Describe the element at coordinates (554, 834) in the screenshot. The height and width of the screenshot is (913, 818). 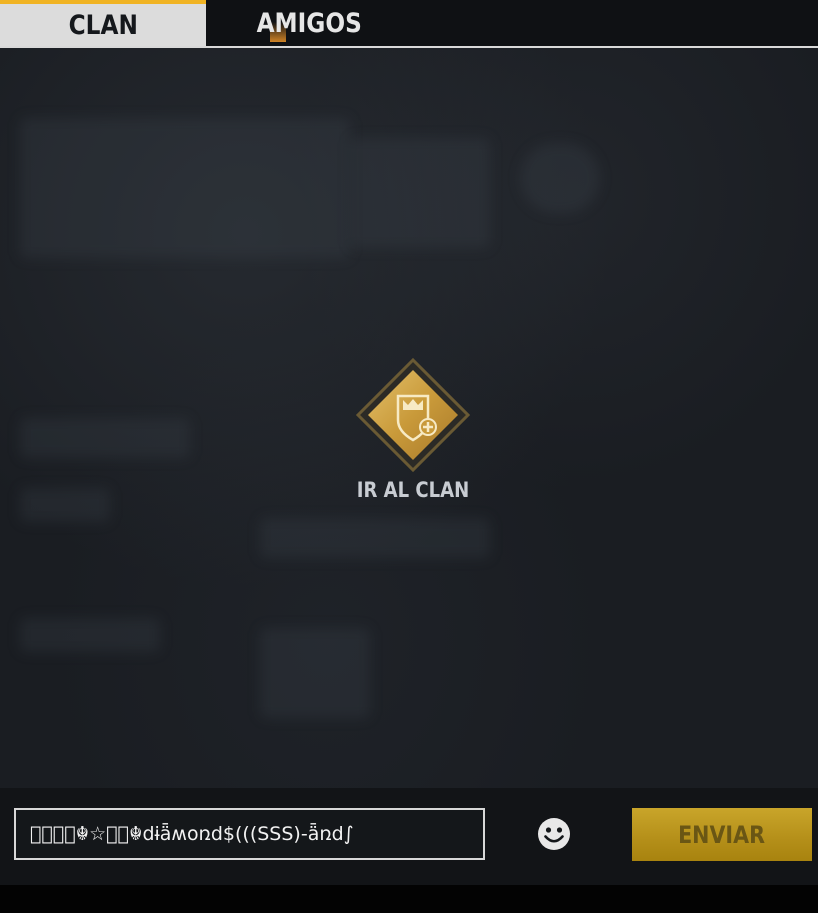
I see `smiley-face-icon` at that location.